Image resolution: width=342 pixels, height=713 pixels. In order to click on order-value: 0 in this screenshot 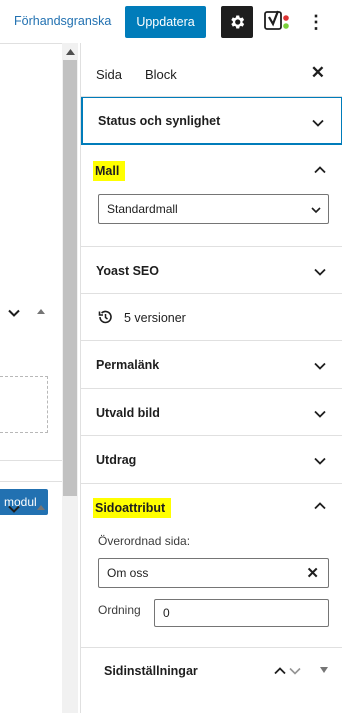, I will do `click(166, 613)`.